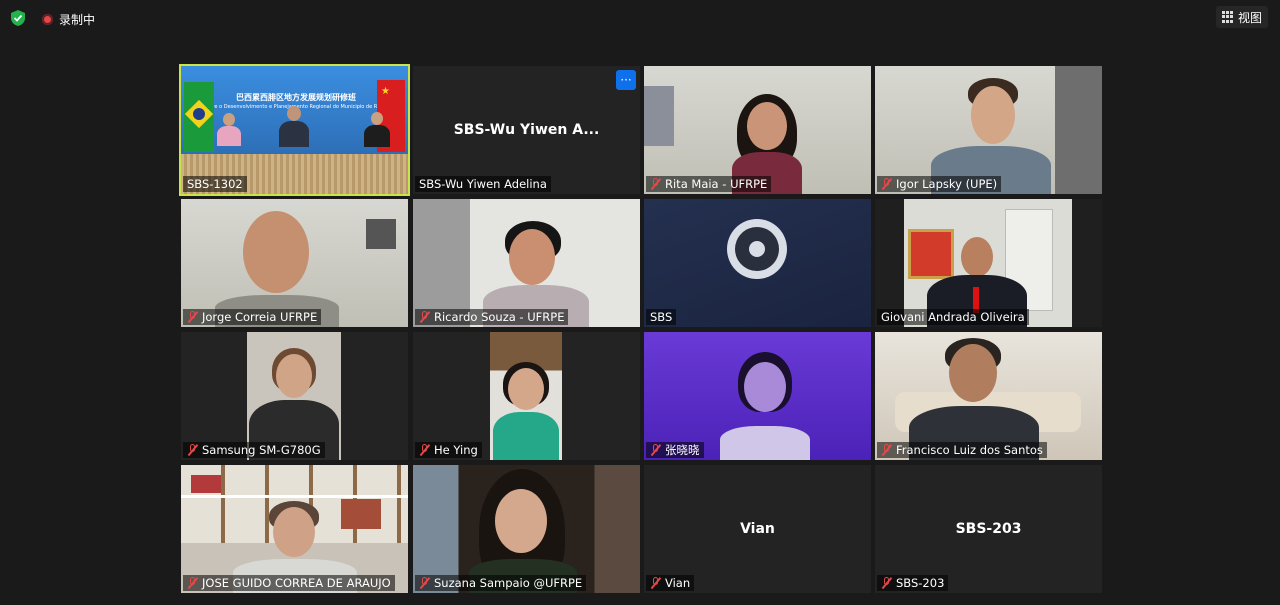 The image size is (1280, 605). Describe the element at coordinates (988, 396) in the screenshot. I see `participant-tile: Francisco Luiz dos Santos` at that location.